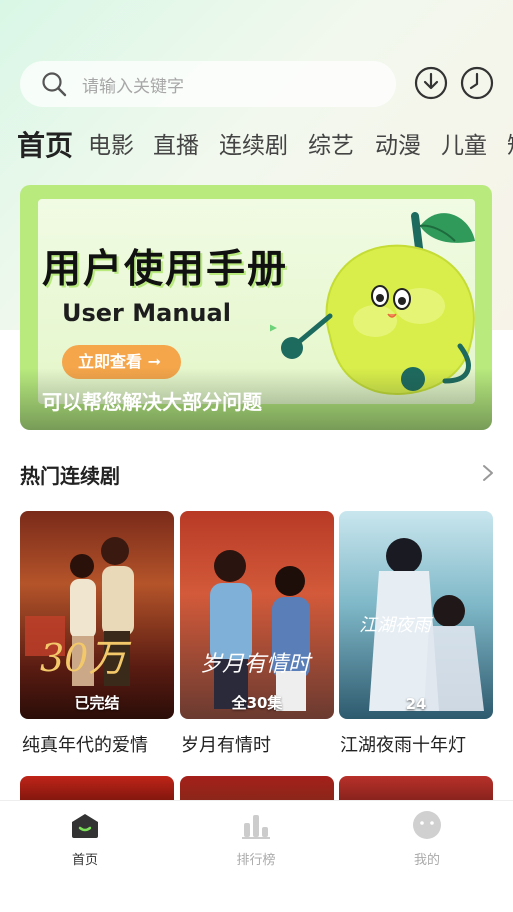 The height and width of the screenshot is (912, 513). Describe the element at coordinates (464, 148) in the screenshot. I see `tab-kids: 儿童` at that location.